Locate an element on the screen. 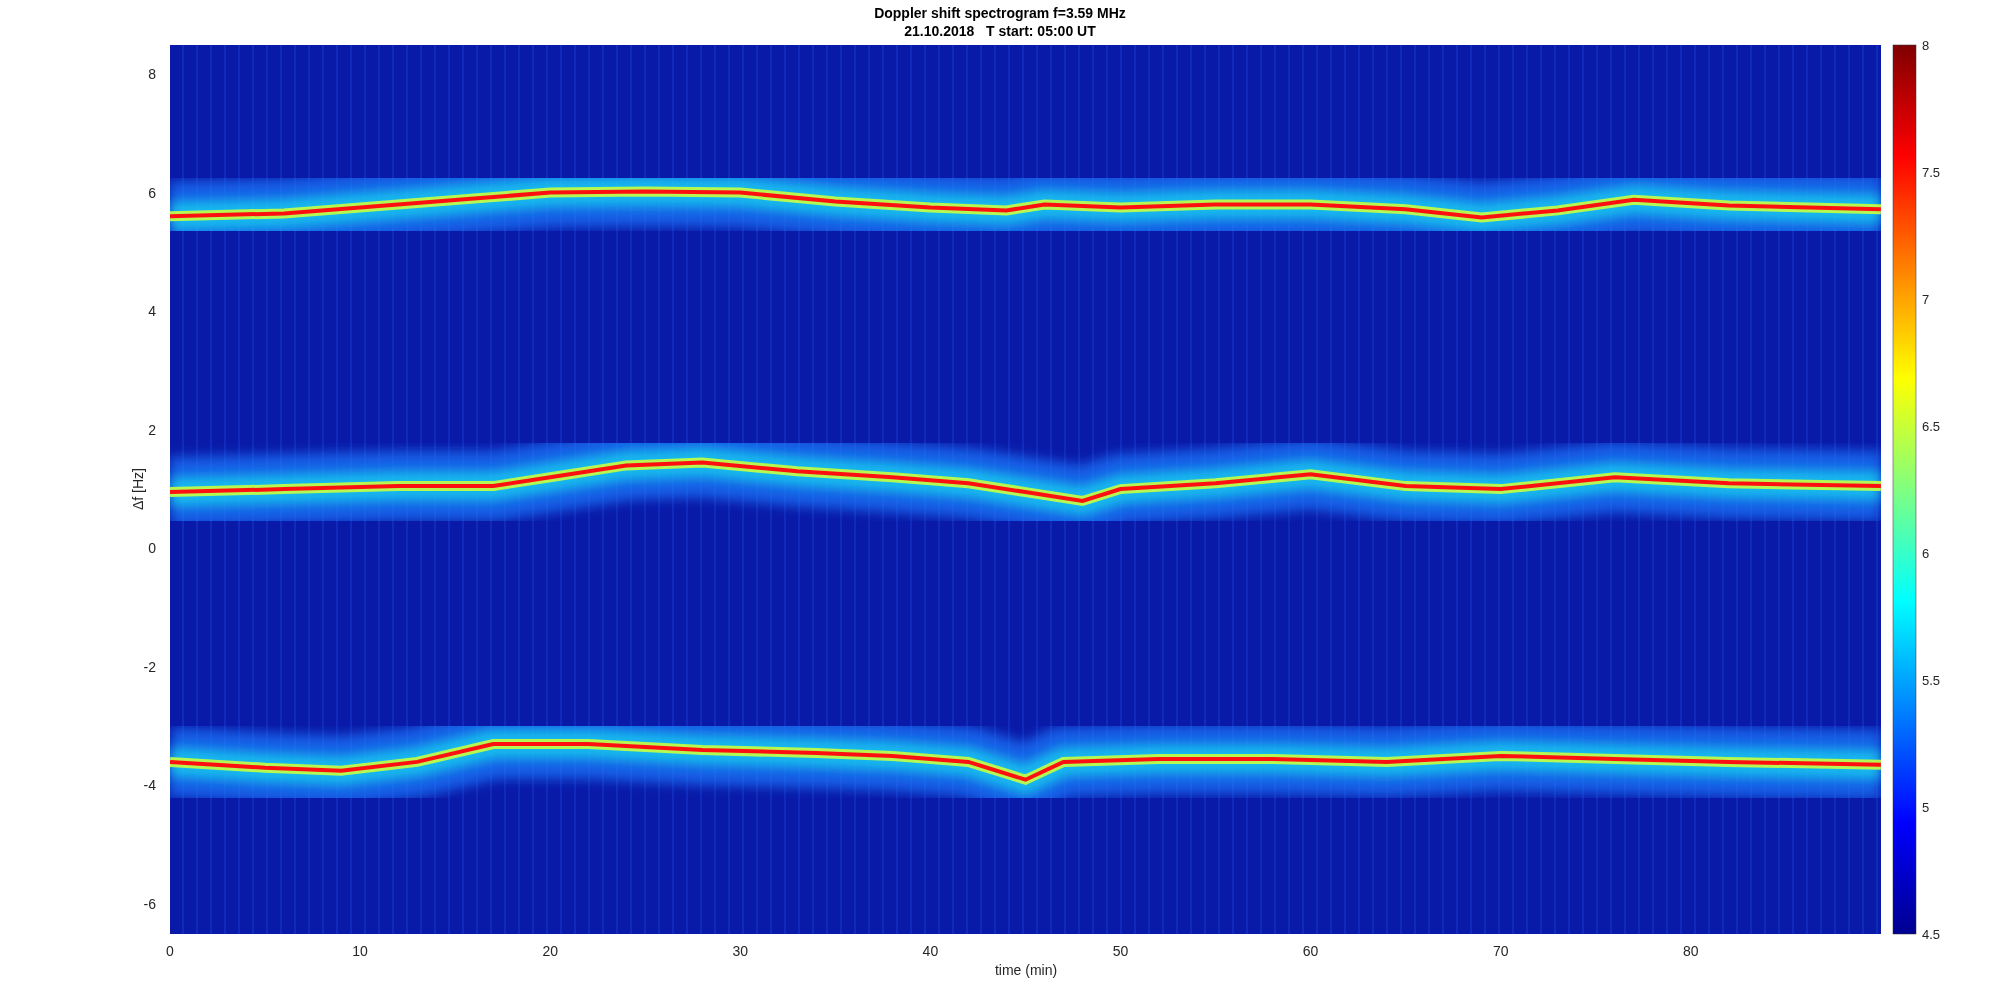  x-tick-label: 60 is located at coordinates (1310, 951).